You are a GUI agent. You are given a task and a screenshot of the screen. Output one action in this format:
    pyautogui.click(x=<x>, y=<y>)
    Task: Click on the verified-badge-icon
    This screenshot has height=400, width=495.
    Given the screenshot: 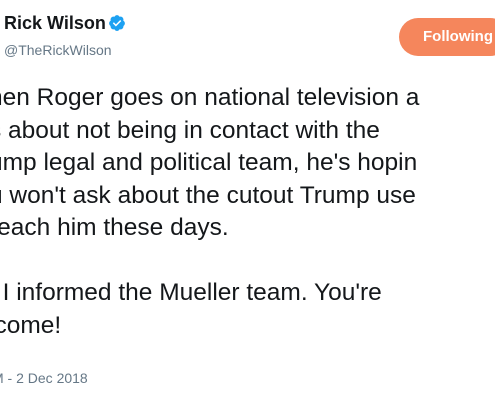 What is the action you would take?
    pyautogui.click(x=117, y=23)
    